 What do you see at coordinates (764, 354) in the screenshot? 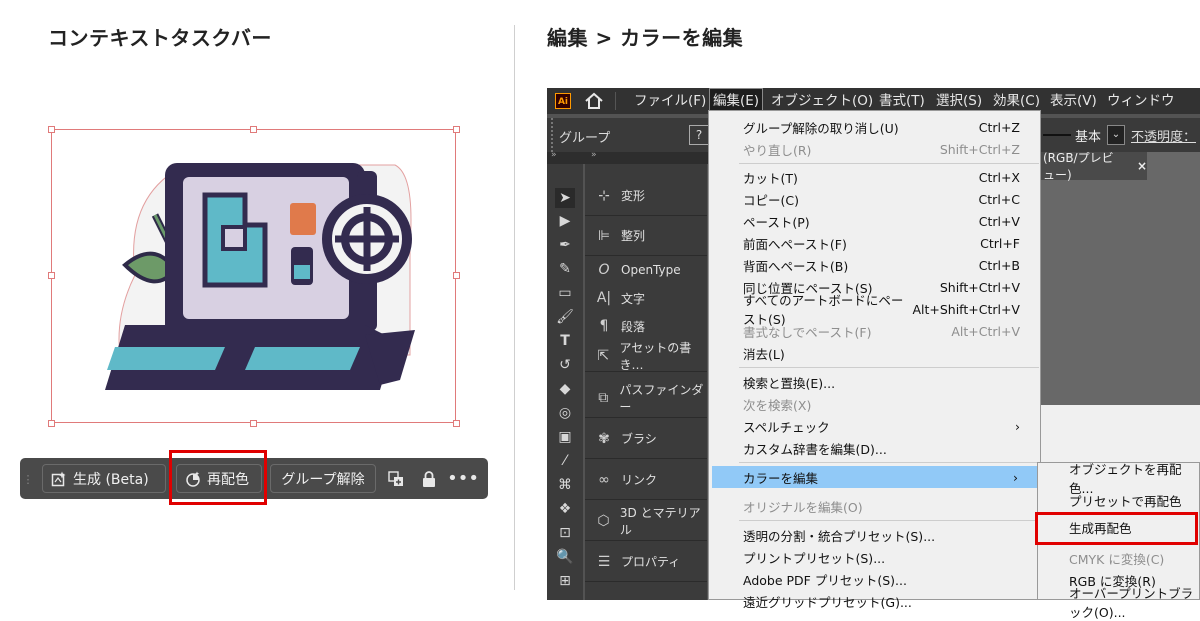
I see `menu-clear-label: 消去(L)` at bounding box center [764, 354].